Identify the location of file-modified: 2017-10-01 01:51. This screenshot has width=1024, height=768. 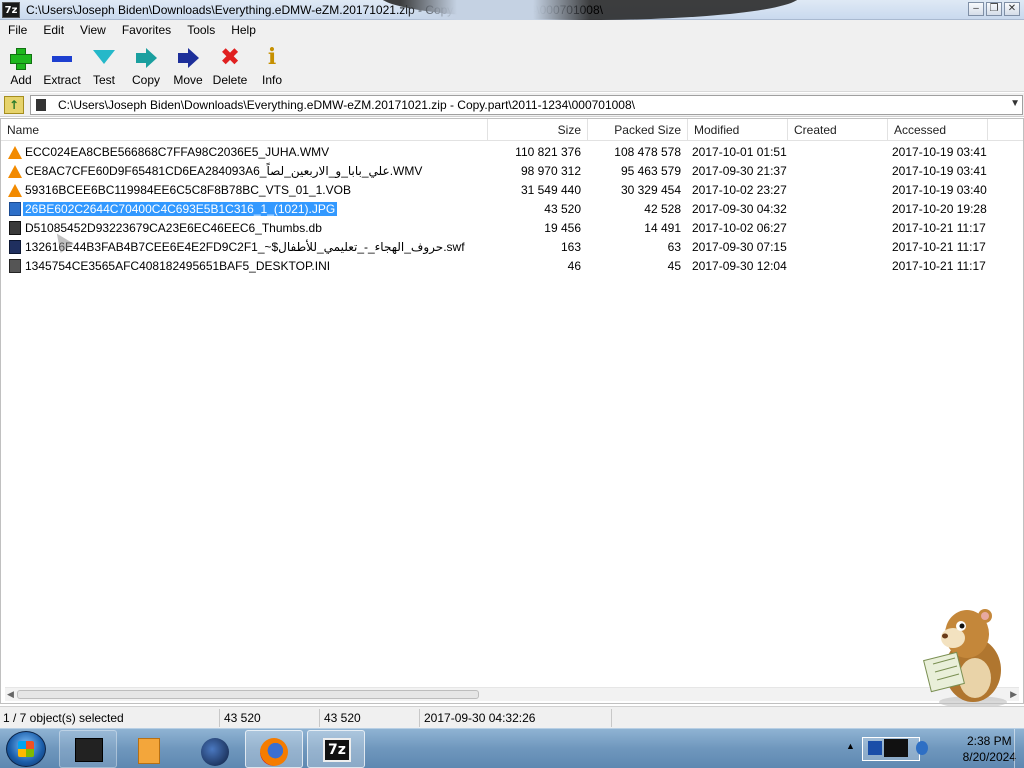
(739, 152).